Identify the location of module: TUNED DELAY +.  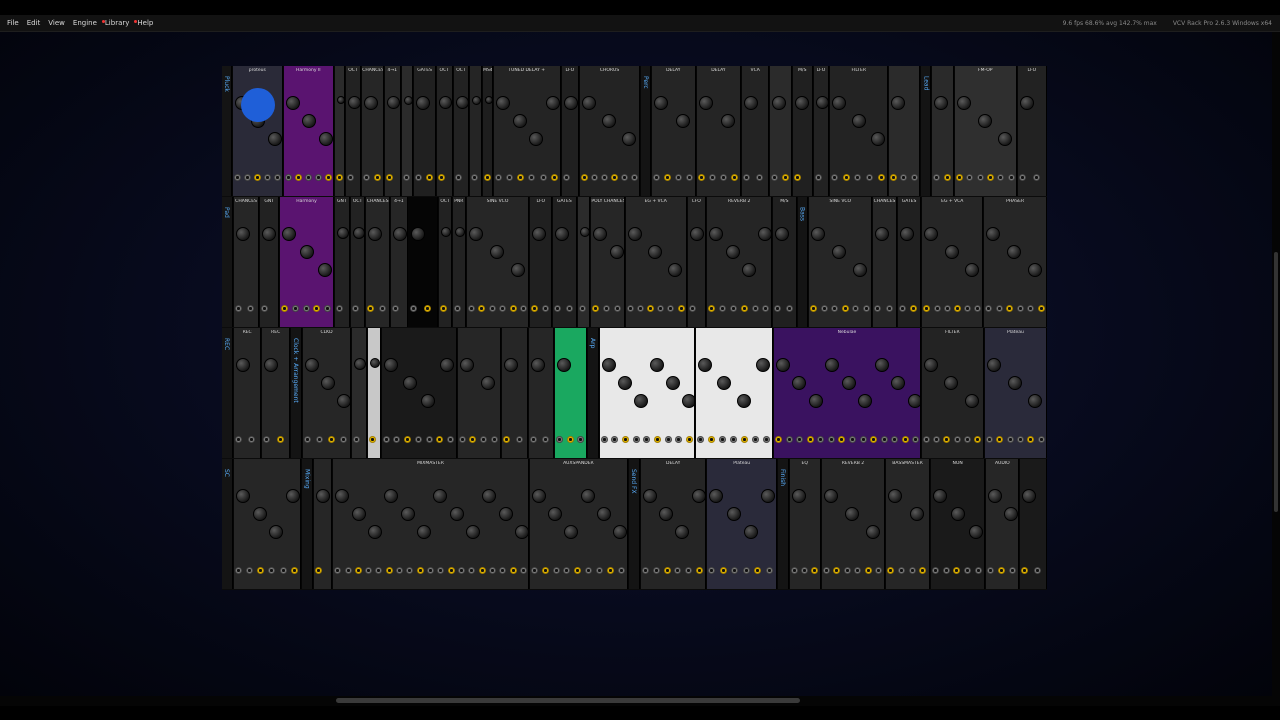
(527, 131).